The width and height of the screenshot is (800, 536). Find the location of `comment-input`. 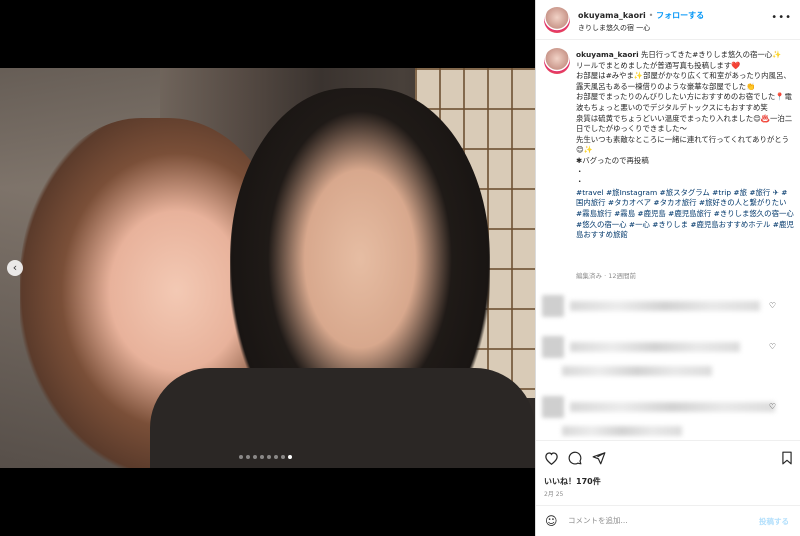

comment-input is located at coordinates (653, 520).